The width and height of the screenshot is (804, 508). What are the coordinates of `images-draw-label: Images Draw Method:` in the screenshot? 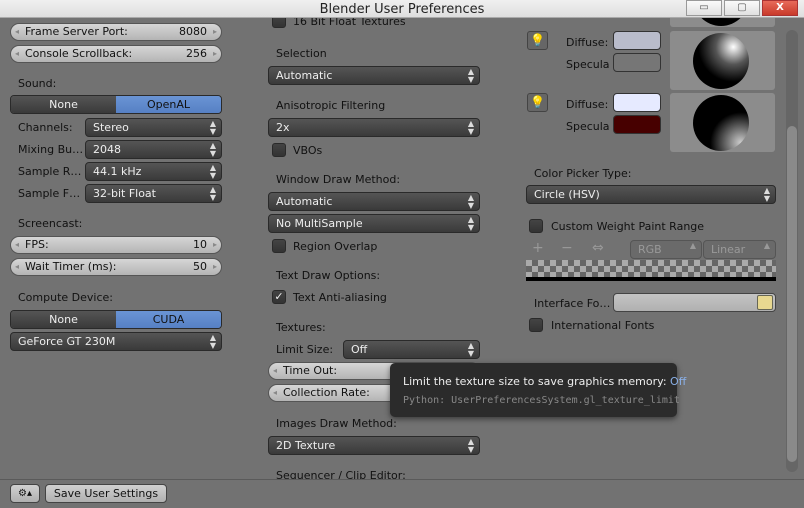 It's located at (336, 423).